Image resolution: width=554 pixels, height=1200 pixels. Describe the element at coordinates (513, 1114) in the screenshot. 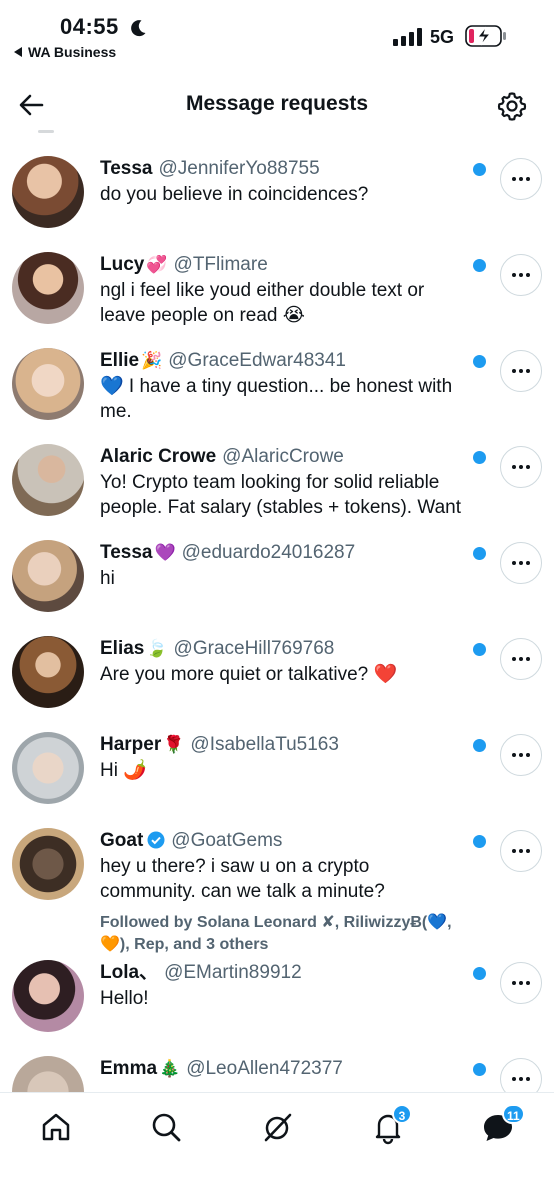

I see `messages-badge: 11` at that location.